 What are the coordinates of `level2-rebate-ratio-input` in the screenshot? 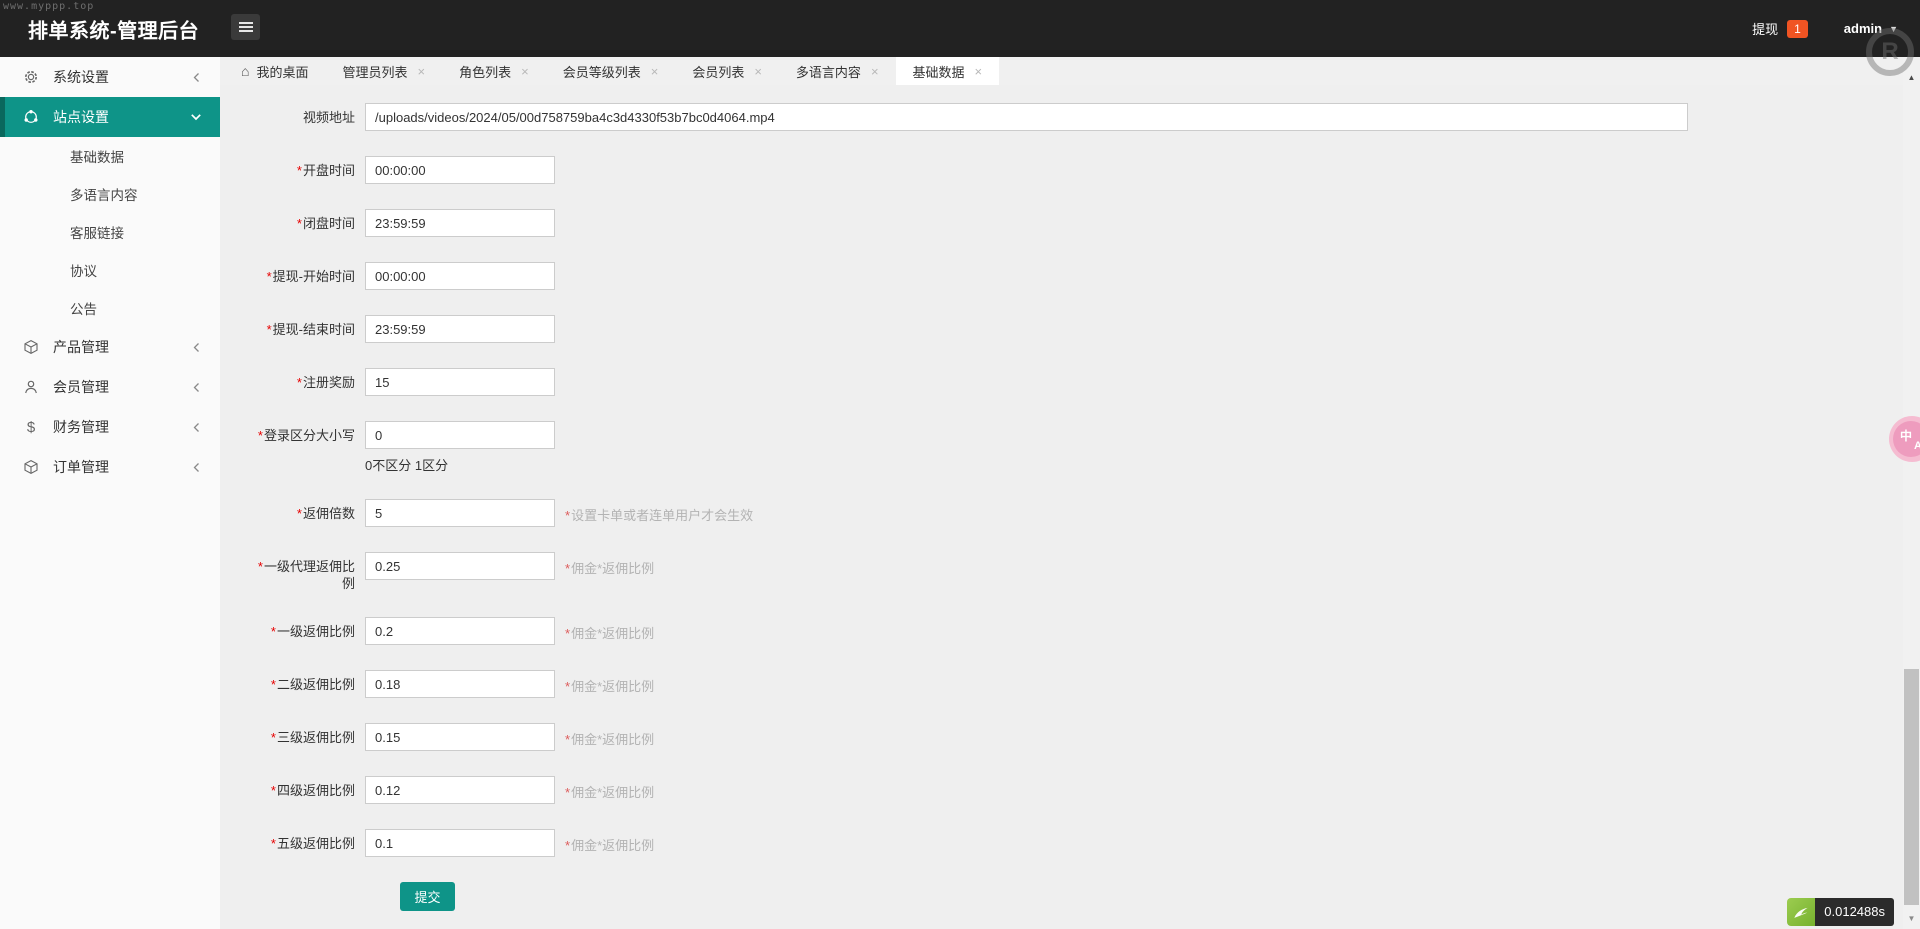 It's located at (460, 684).